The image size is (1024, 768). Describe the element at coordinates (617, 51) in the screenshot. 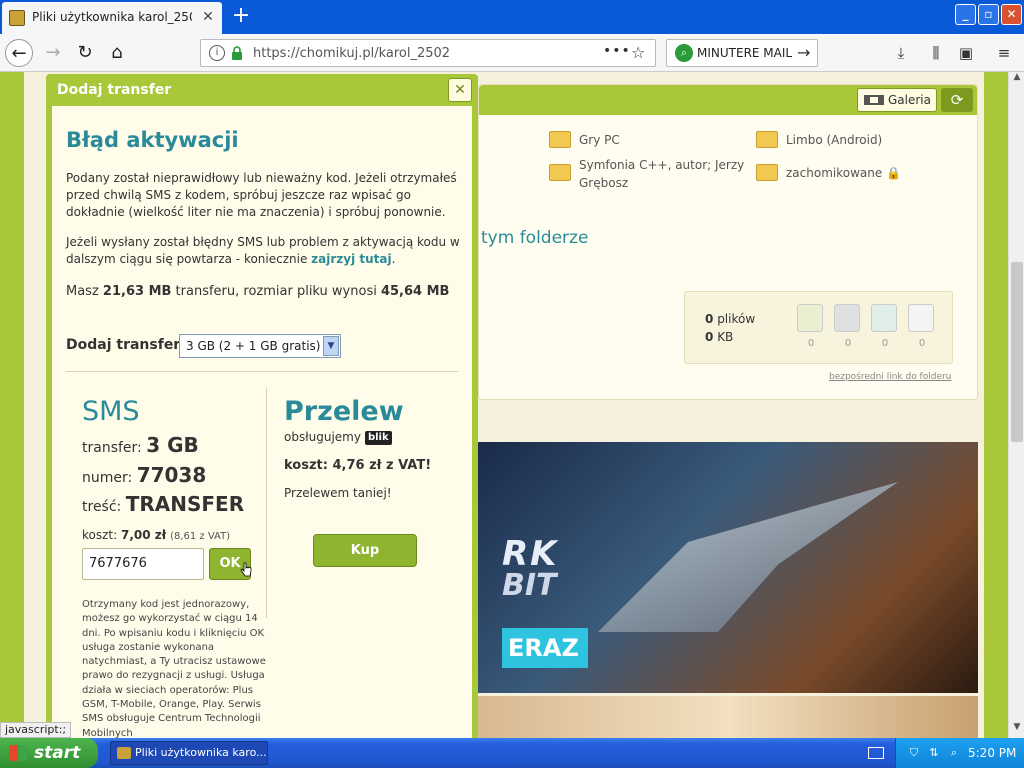

I see `page-actions-icon: •••` at that location.